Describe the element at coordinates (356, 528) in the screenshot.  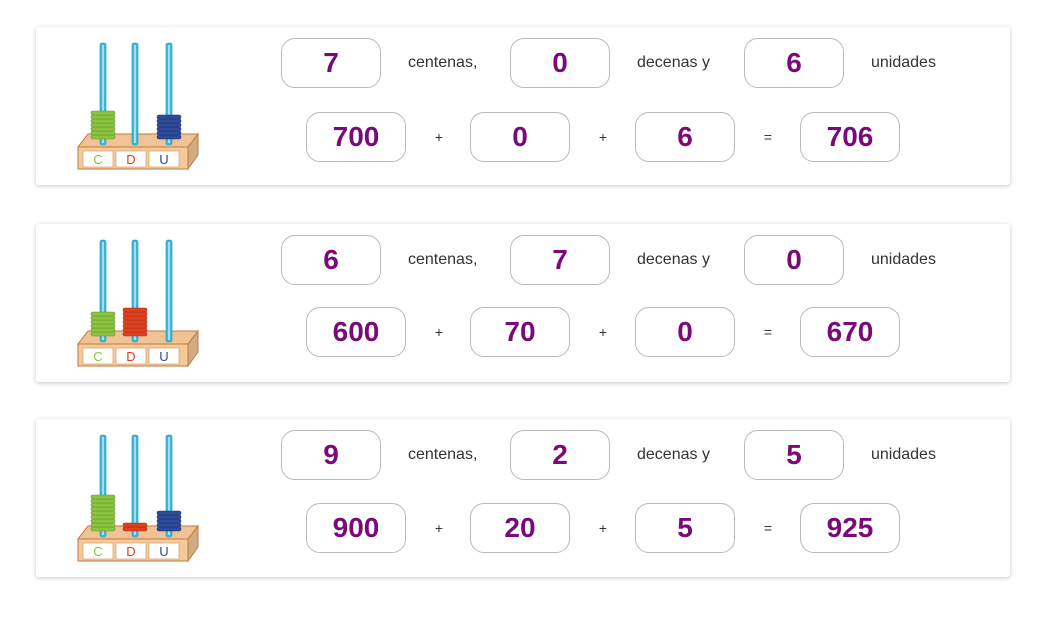
I see `sum-centenas-input: 900` at that location.